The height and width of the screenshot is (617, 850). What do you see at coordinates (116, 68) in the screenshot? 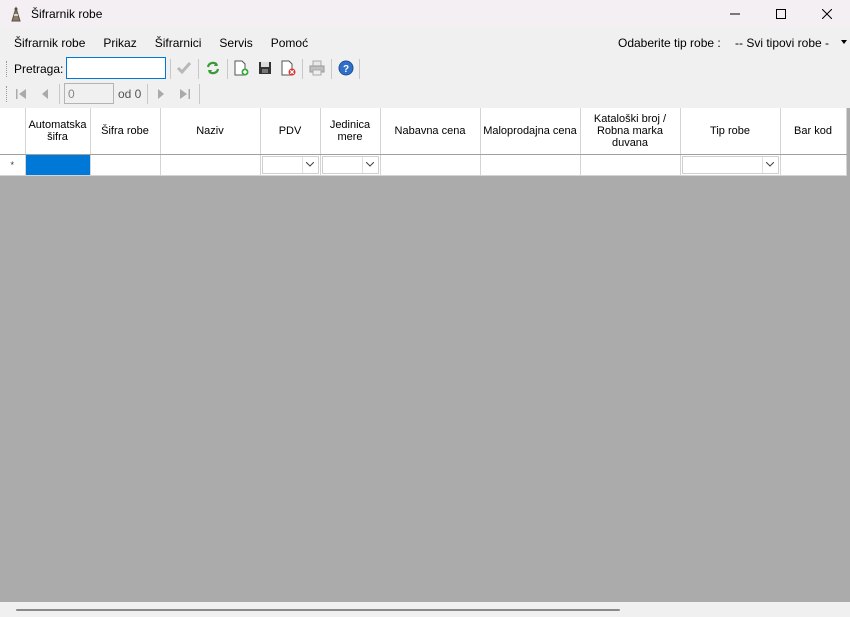
I see `search-input` at bounding box center [116, 68].